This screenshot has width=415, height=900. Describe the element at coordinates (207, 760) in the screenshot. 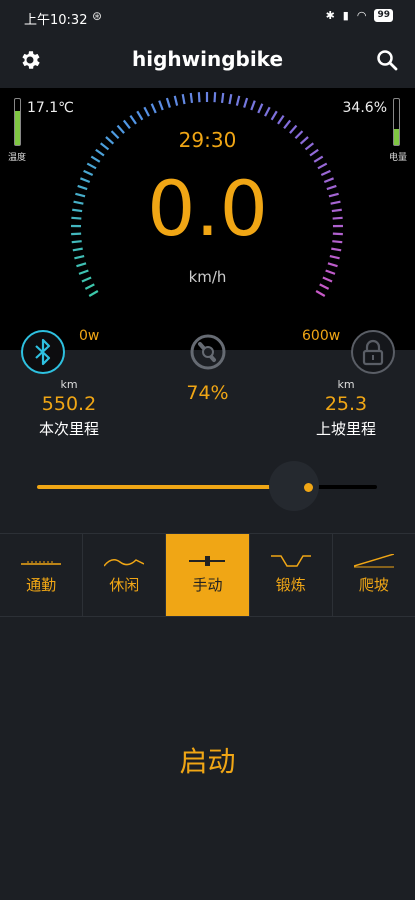

I see `start-button: 启动` at that location.